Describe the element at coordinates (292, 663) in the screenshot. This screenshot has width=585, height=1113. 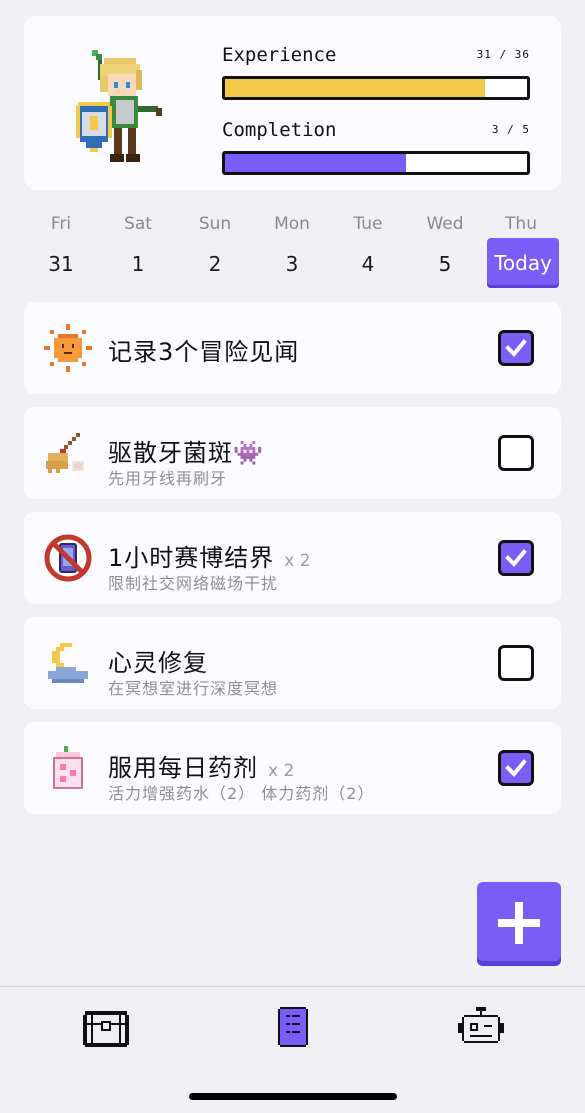
I see `task-item: 心灵修复 在冥想室进行深度冥想` at that location.